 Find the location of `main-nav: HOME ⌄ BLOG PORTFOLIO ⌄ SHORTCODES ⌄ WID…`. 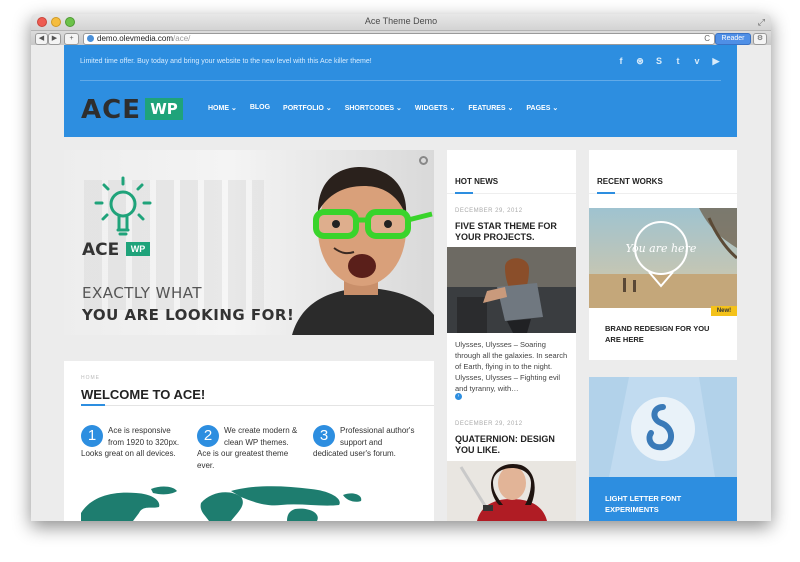

main-nav: HOME ⌄ BLOG PORTFOLIO ⌄ SHORTCODES ⌄ WID… is located at coordinates (383, 108).